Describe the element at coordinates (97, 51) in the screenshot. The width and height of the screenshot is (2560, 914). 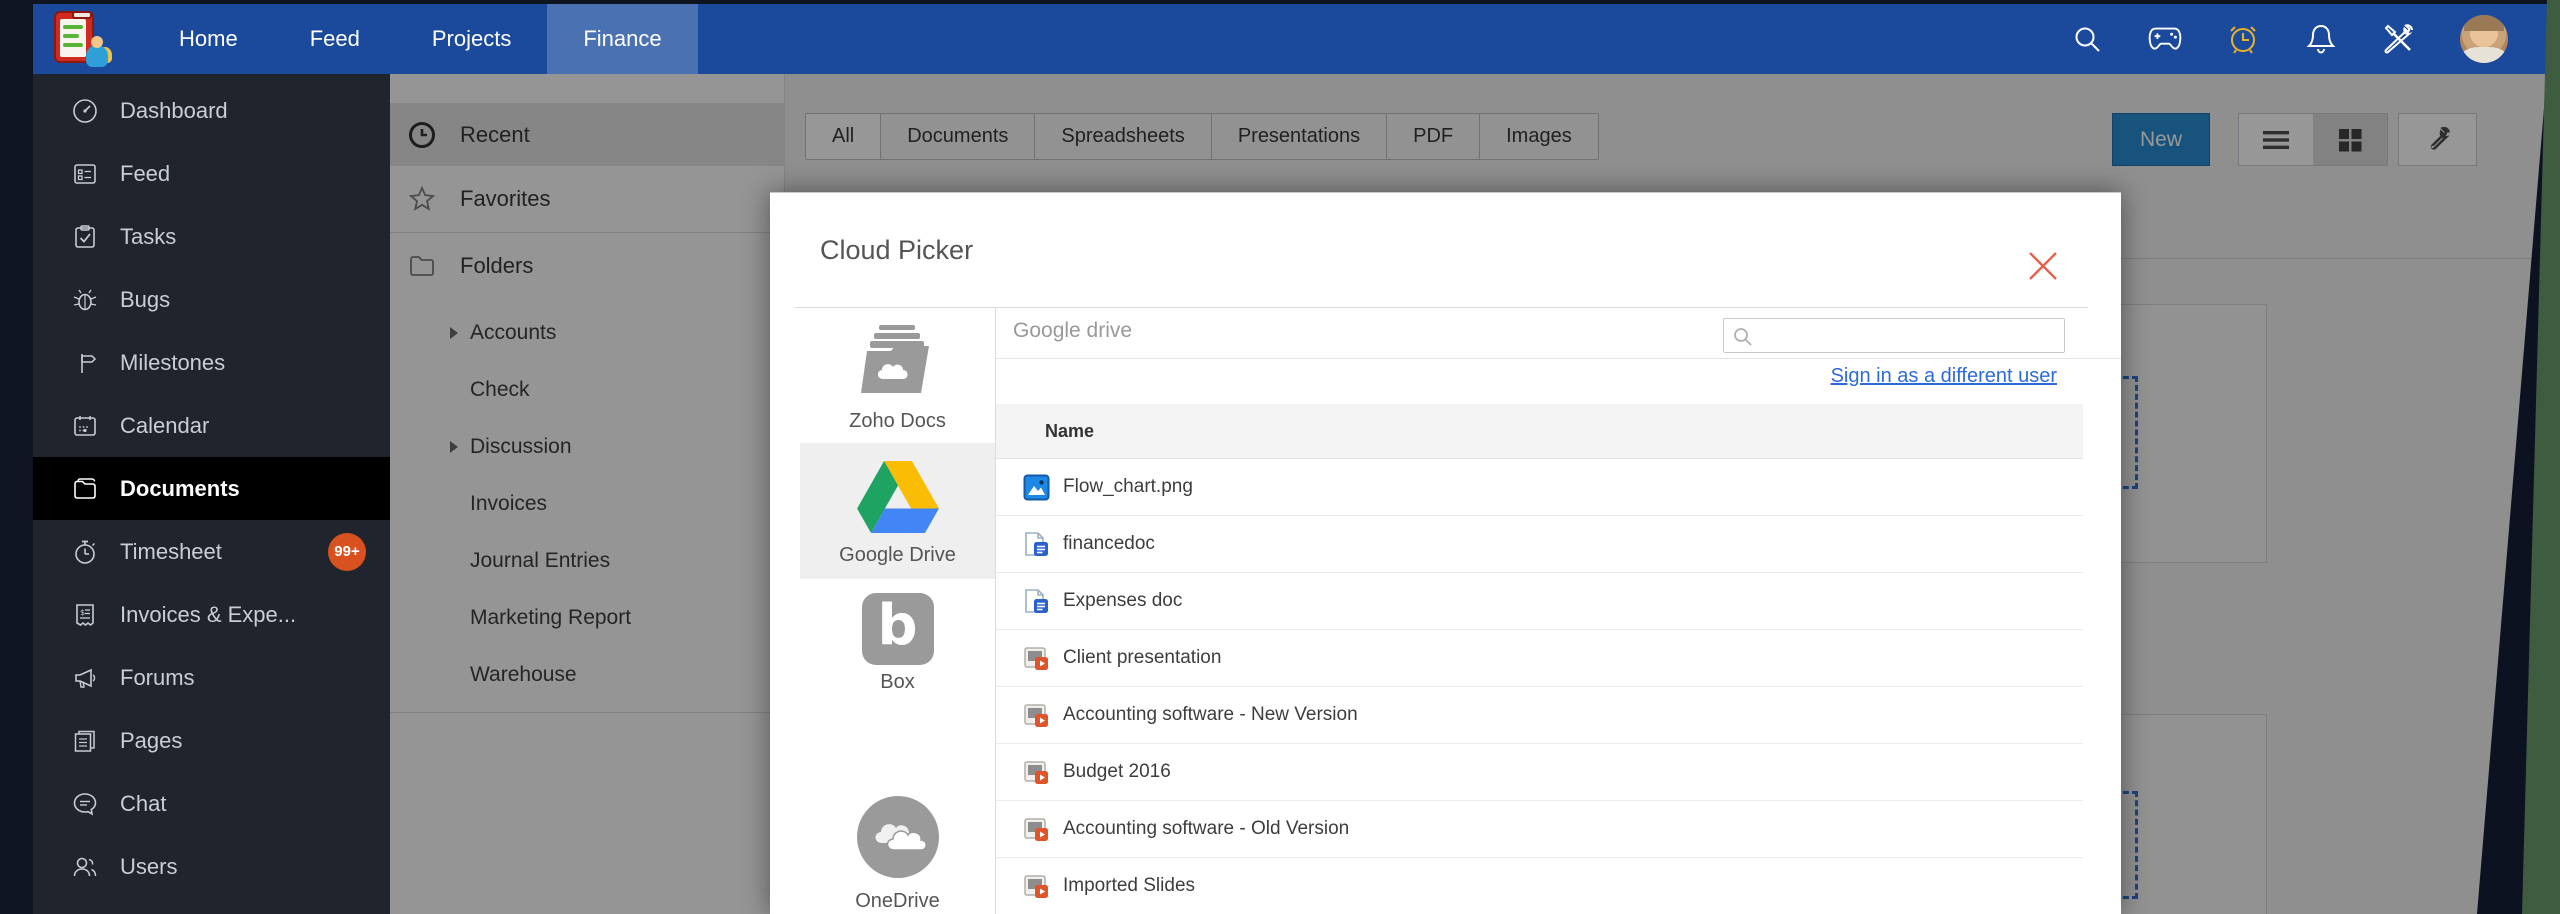
I see `logo-person` at that location.